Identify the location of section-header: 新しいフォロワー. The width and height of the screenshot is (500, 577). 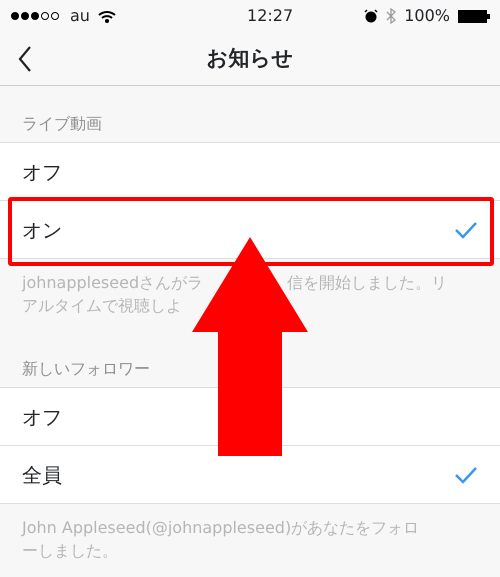
(86, 369).